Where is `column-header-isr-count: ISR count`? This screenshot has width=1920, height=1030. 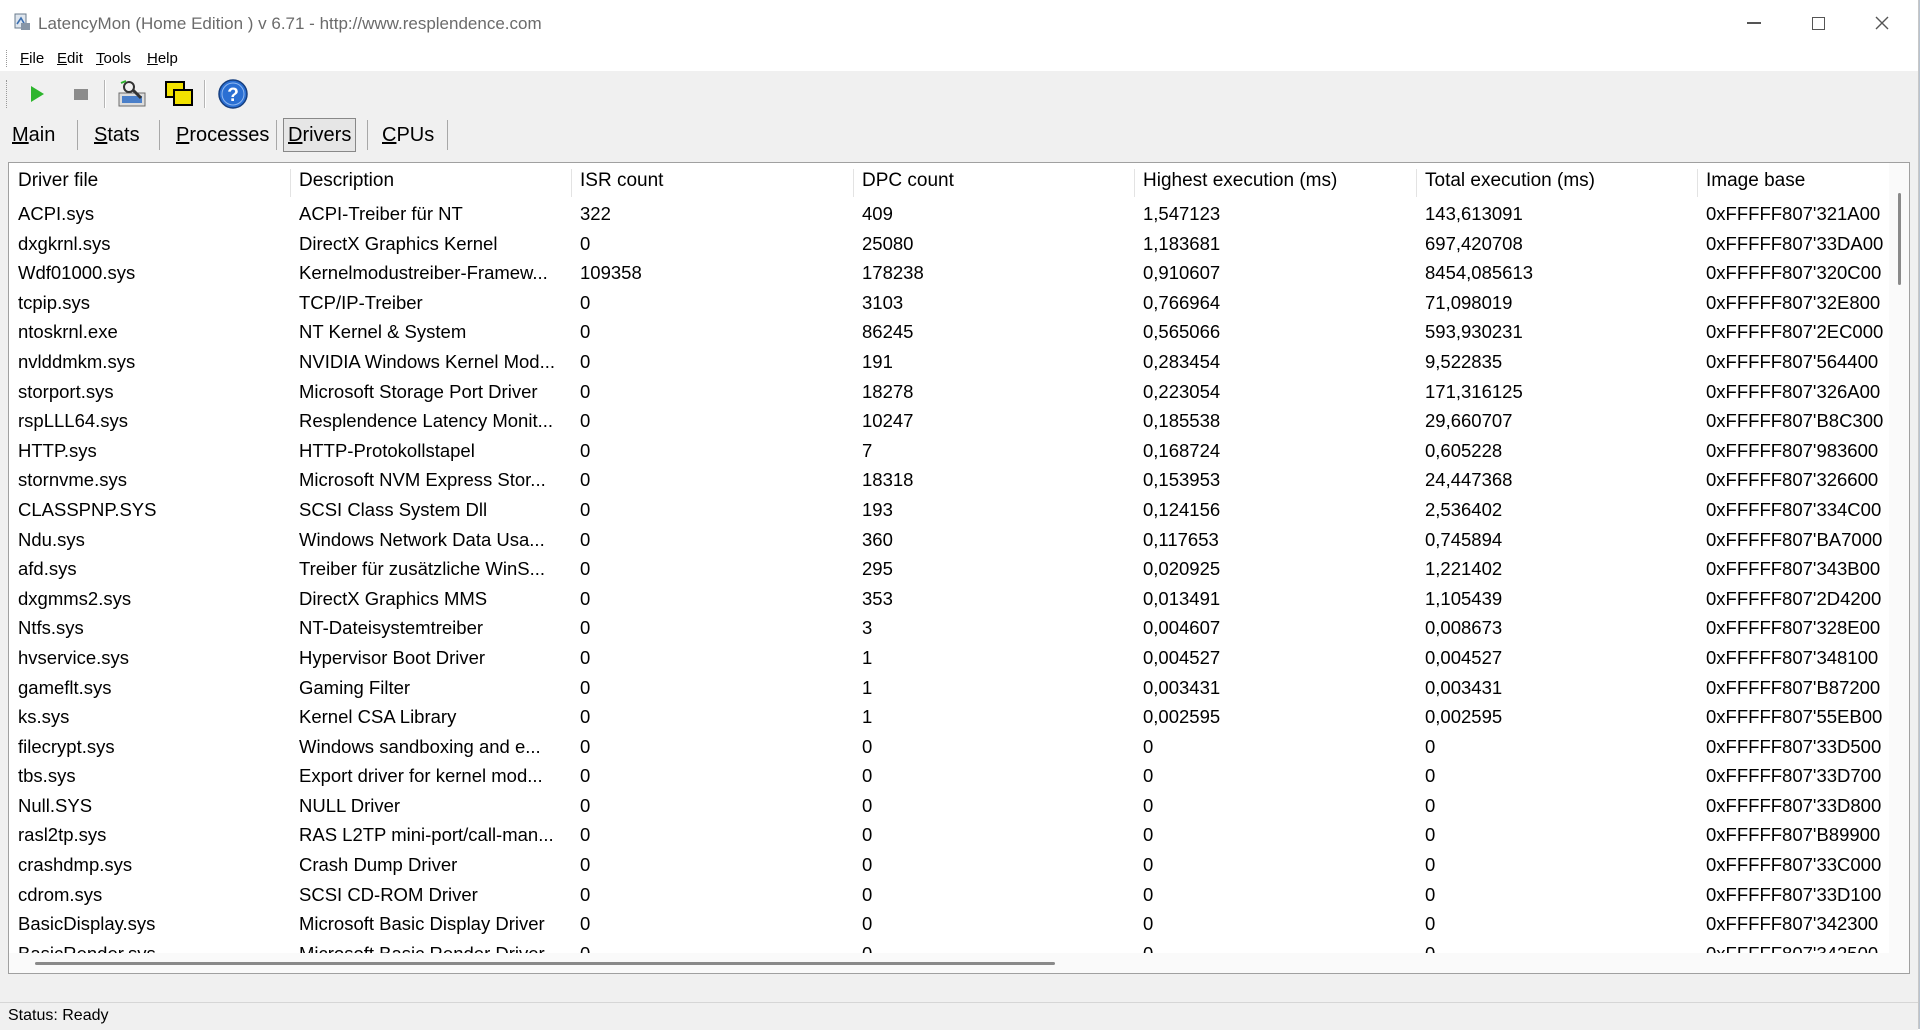
column-header-isr-count: ISR count is located at coordinates (712, 181).